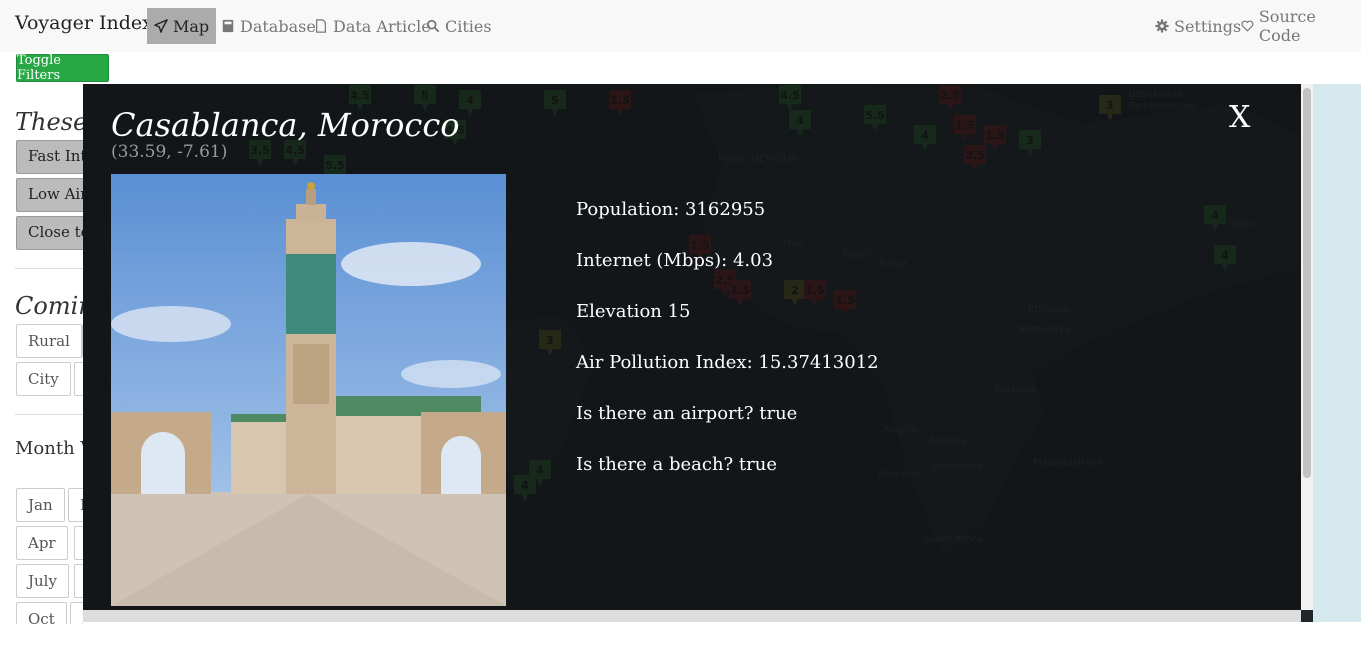 This screenshot has height=672, width=1361. I want to click on beach-text: Is there a beach? true, so click(677, 464).